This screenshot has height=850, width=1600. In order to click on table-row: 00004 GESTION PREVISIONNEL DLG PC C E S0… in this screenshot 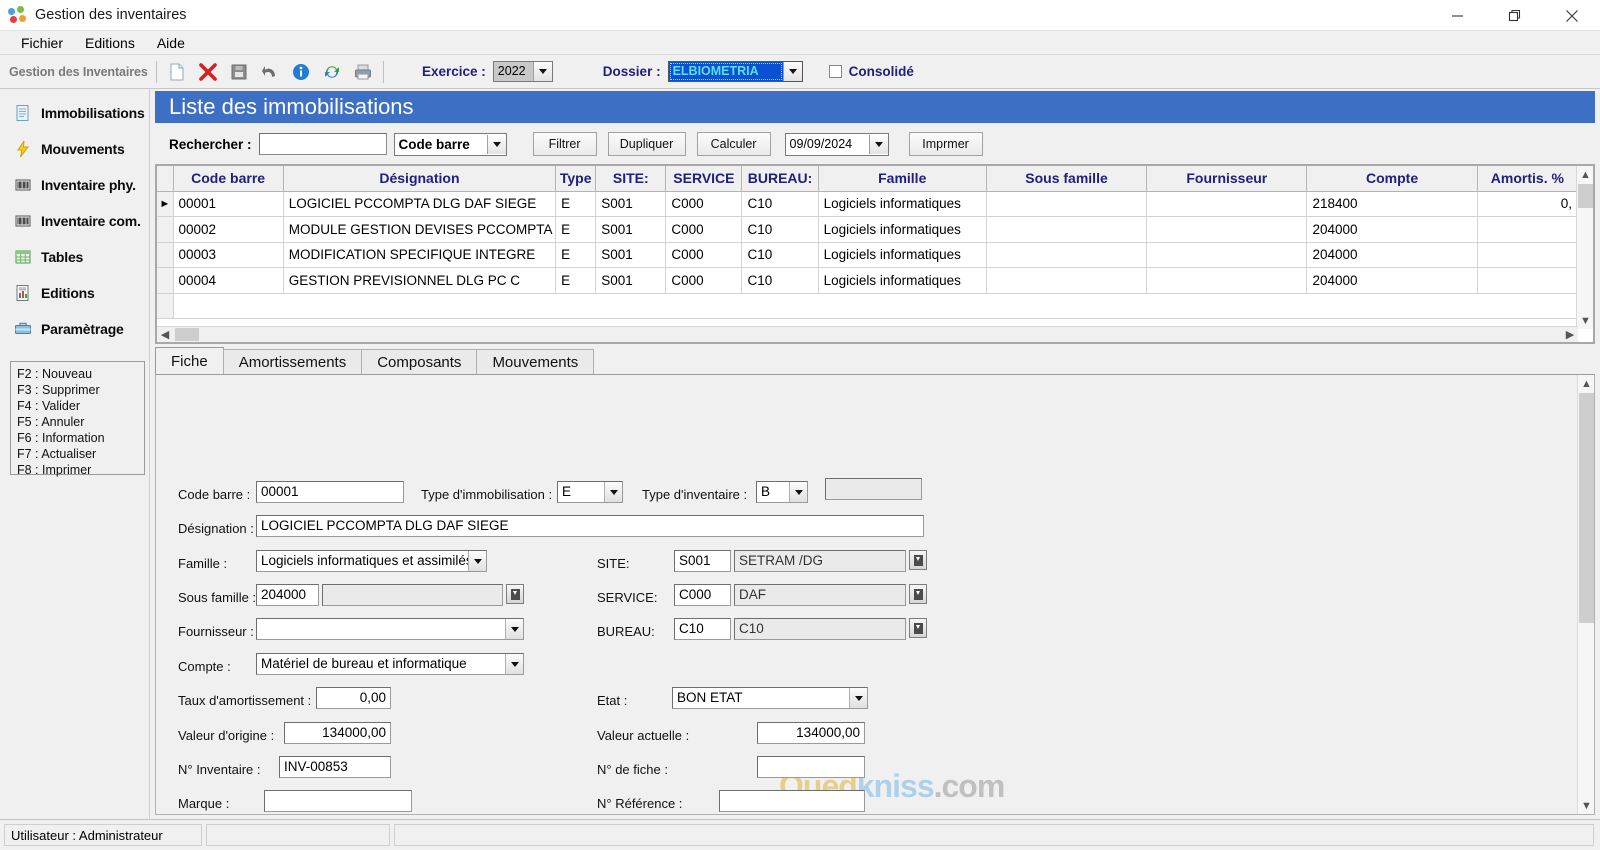, I will do `click(868, 280)`.